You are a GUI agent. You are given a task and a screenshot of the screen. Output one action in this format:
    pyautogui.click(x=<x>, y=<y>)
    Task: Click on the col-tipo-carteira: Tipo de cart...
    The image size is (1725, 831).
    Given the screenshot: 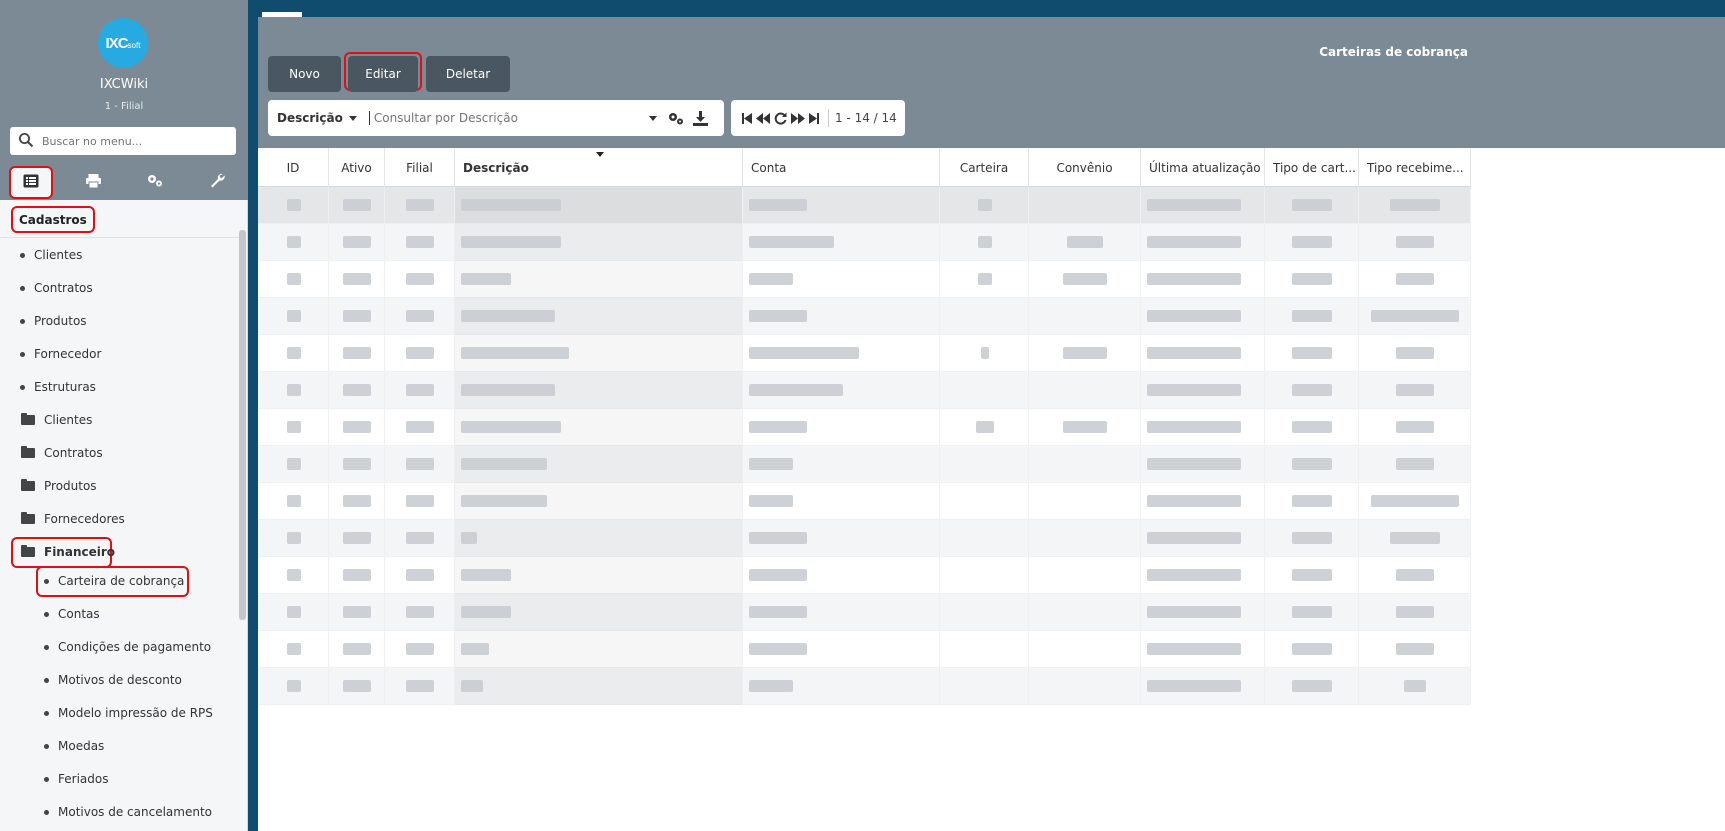 What is the action you would take?
    pyautogui.click(x=1312, y=167)
    